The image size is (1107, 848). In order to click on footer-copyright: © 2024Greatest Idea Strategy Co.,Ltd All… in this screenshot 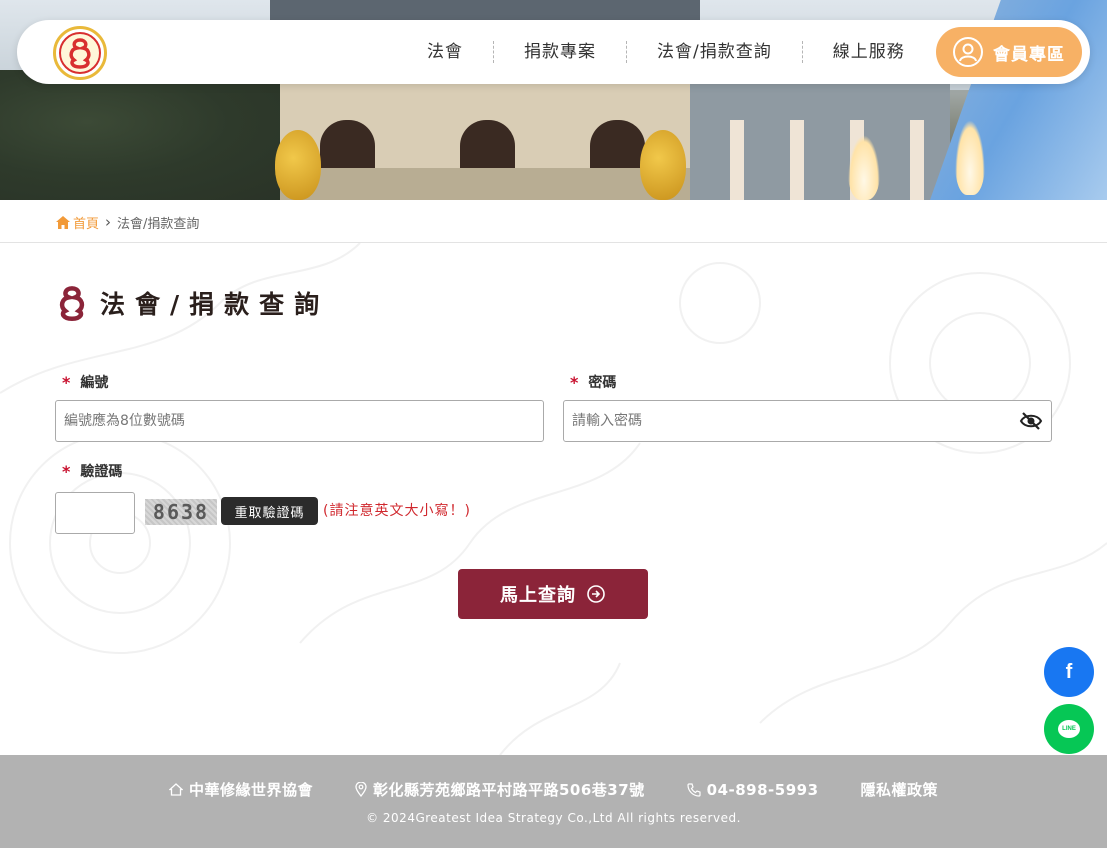, I will do `click(553, 818)`.